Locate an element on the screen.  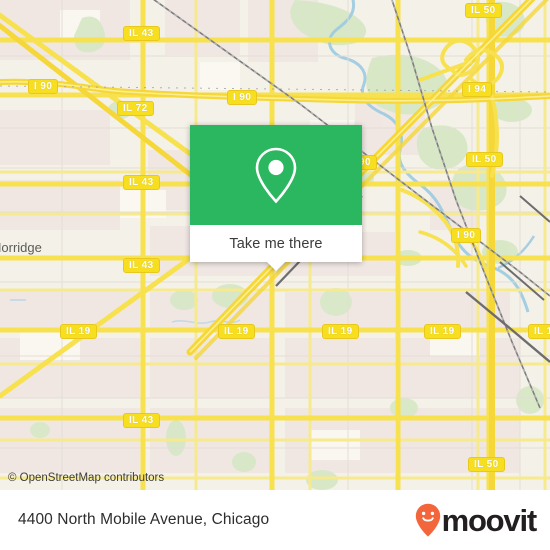
popup-footer: Take me there is located at coordinates (276, 248).